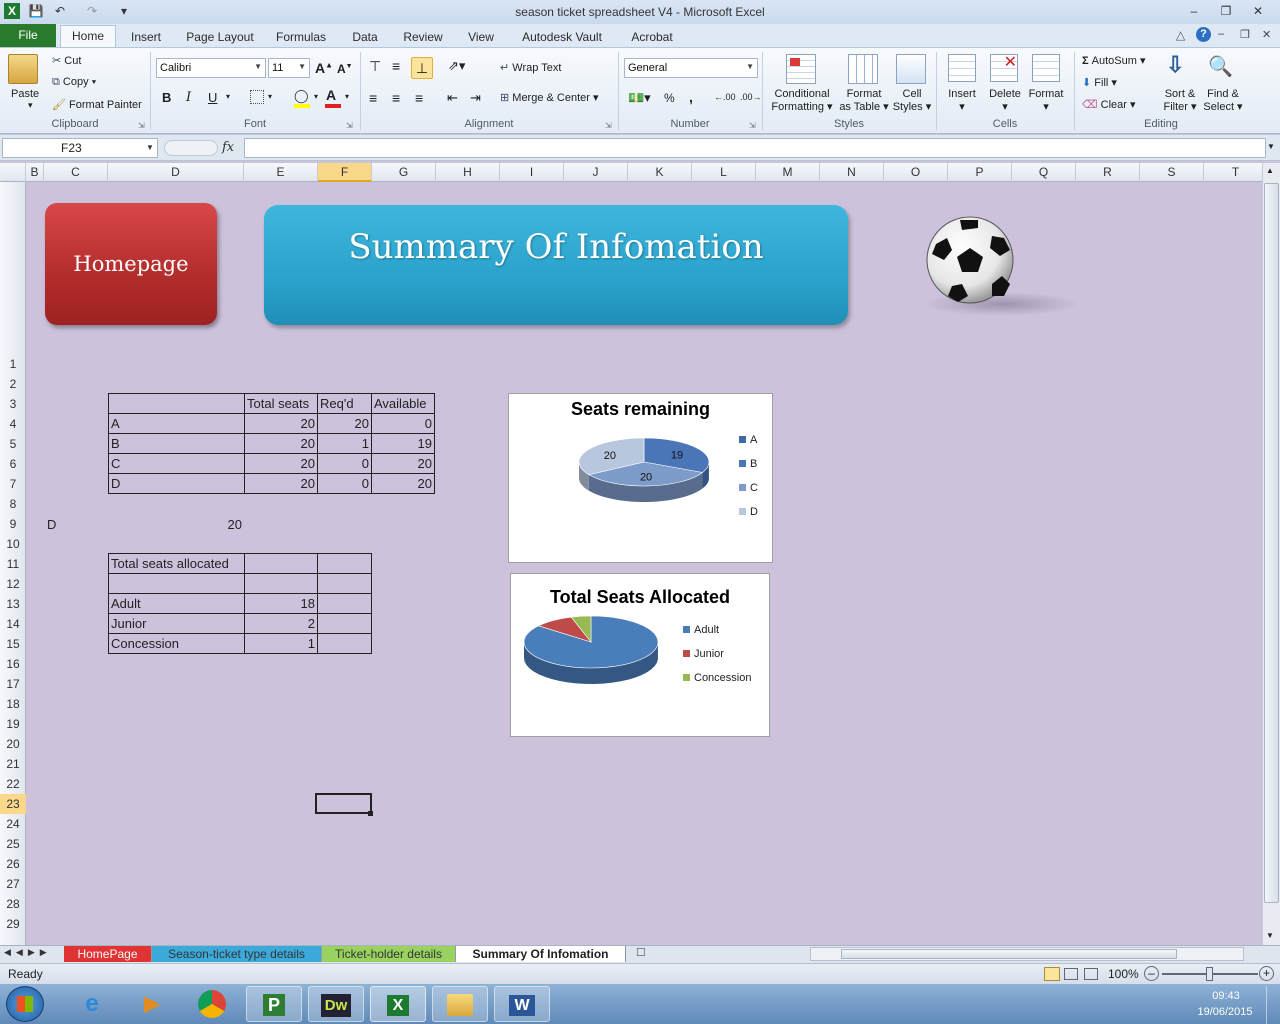  Describe the element at coordinates (176, 643) in the screenshot. I see `table-cell: Concession` at that location.